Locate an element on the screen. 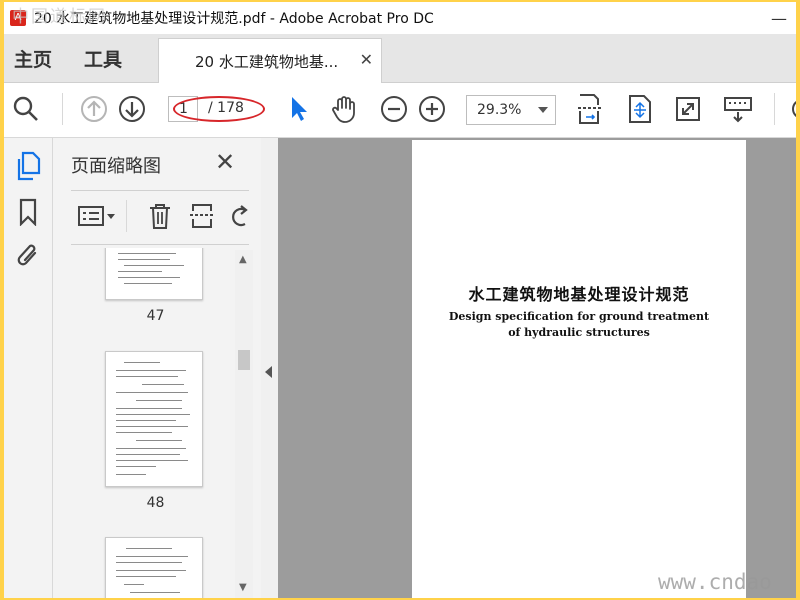  panel-close-button: ✕ is located at coordinates (225, 162).